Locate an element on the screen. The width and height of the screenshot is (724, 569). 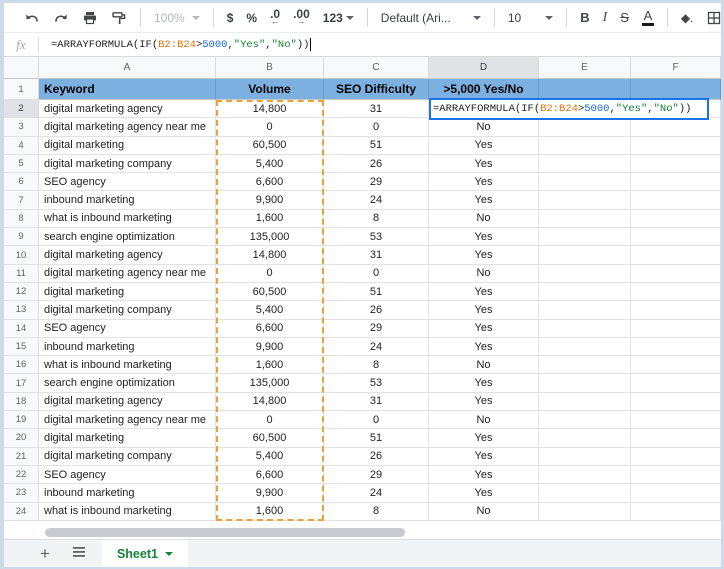
cell-A24: what is inbound marketing is located at coordinates (127, 511).